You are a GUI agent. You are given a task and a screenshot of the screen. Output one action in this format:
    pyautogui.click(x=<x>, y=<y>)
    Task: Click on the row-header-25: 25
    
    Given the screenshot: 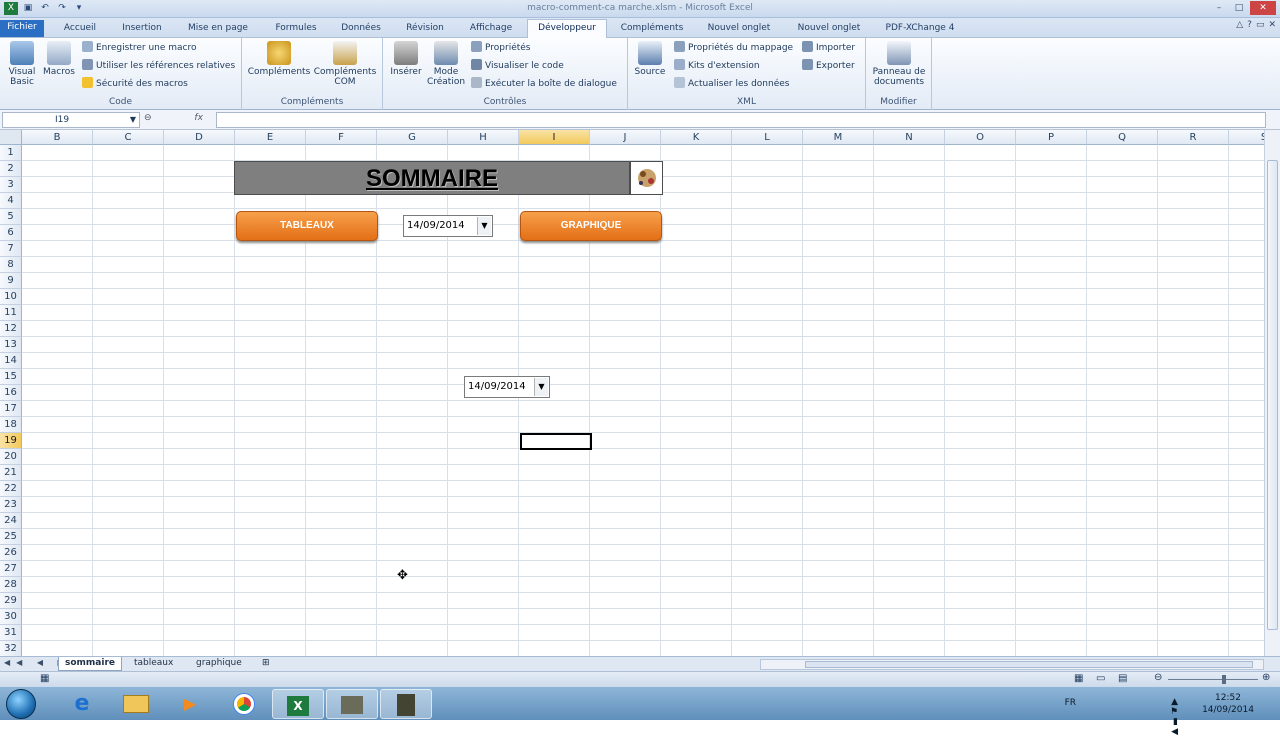 What is the action you would take?
    pyautogui.click(x=11, y=537)
    